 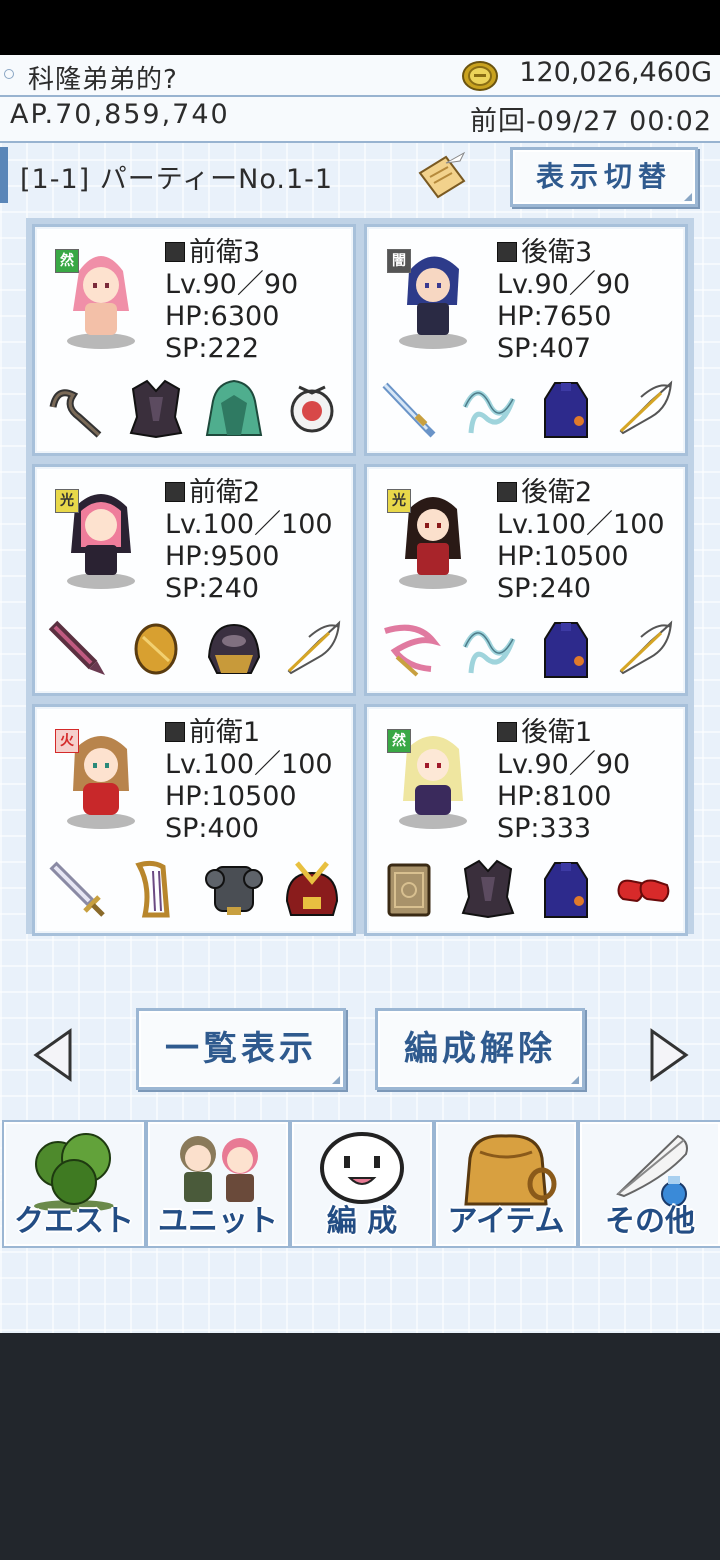 What do you see at coordinates (312, 409) in the screenshot?
I see `amulet-icon` at bounding box center [312, 409].